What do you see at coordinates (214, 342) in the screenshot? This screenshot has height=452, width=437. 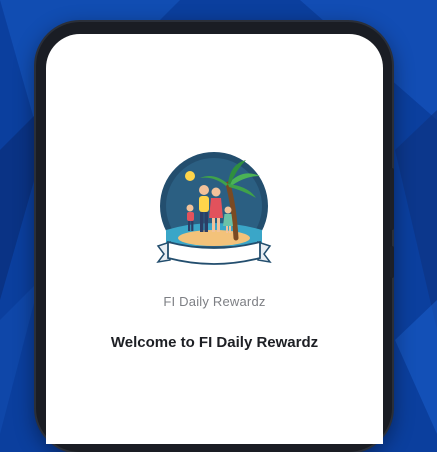 I see `welcome-heading: Welcome to FI Daily Rewardz` at bounding box center [214, 342].